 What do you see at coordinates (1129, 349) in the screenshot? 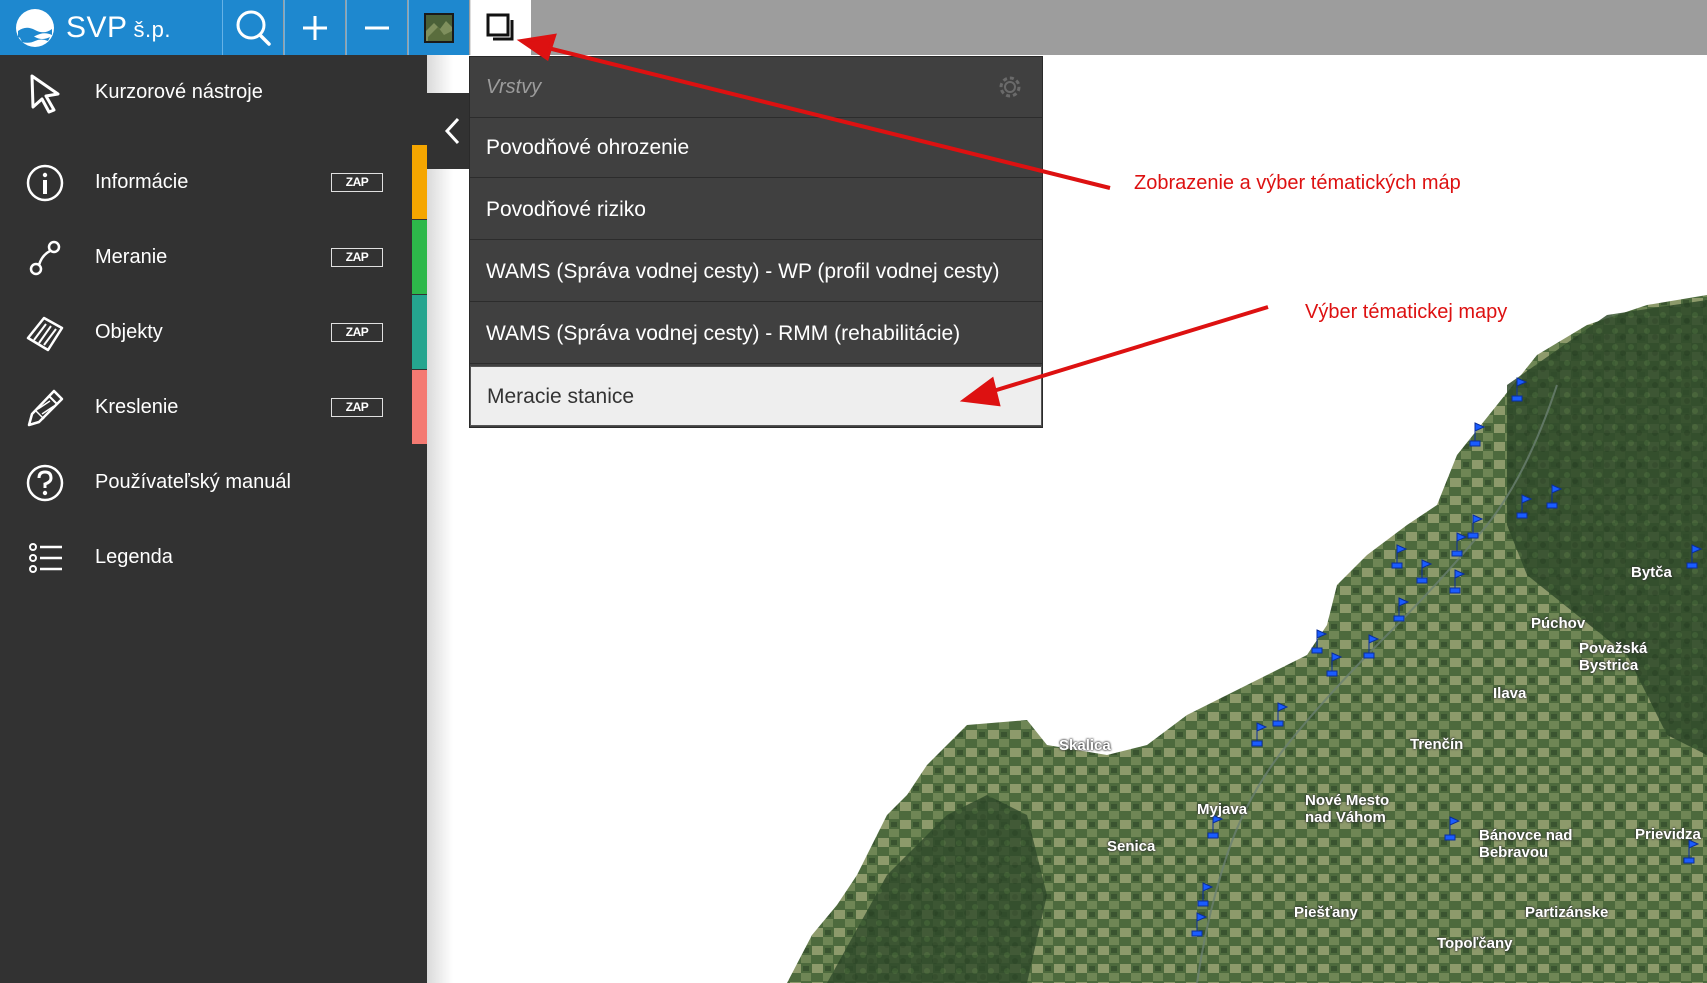
I see `arrow-to-selected-layer` at bounding box center [1129, 349].